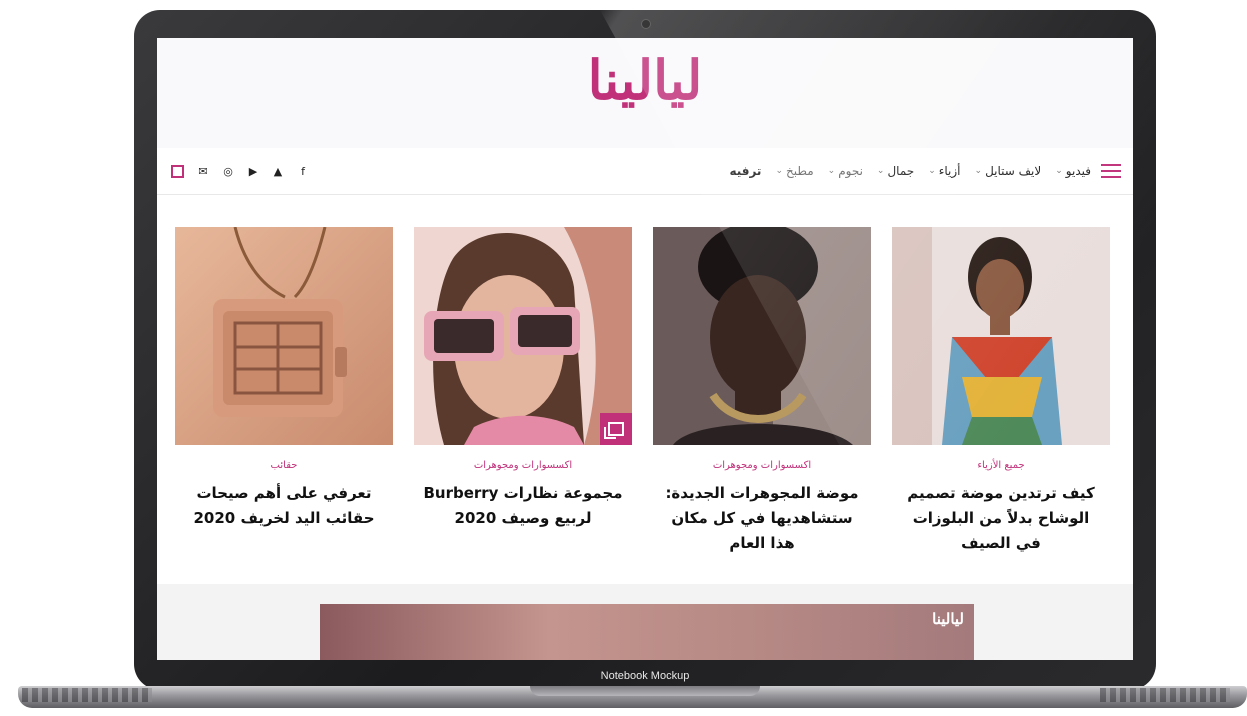 Image resolution: width=1247 pixels, height=716 pixels. Describe the element at coordinates (645, 80) in the screenshot. I see `site-logo: ليالينا` at that location.